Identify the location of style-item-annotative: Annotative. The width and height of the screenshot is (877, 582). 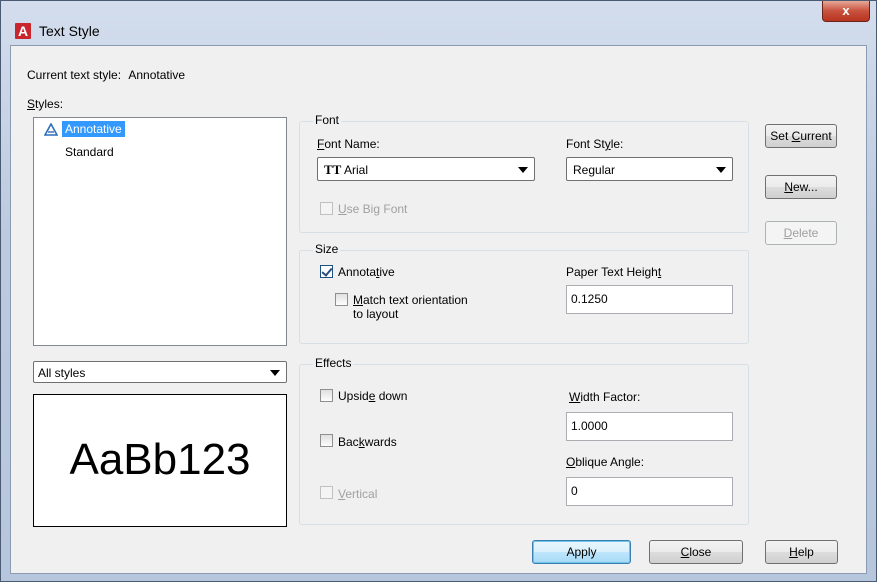
(93, 129).